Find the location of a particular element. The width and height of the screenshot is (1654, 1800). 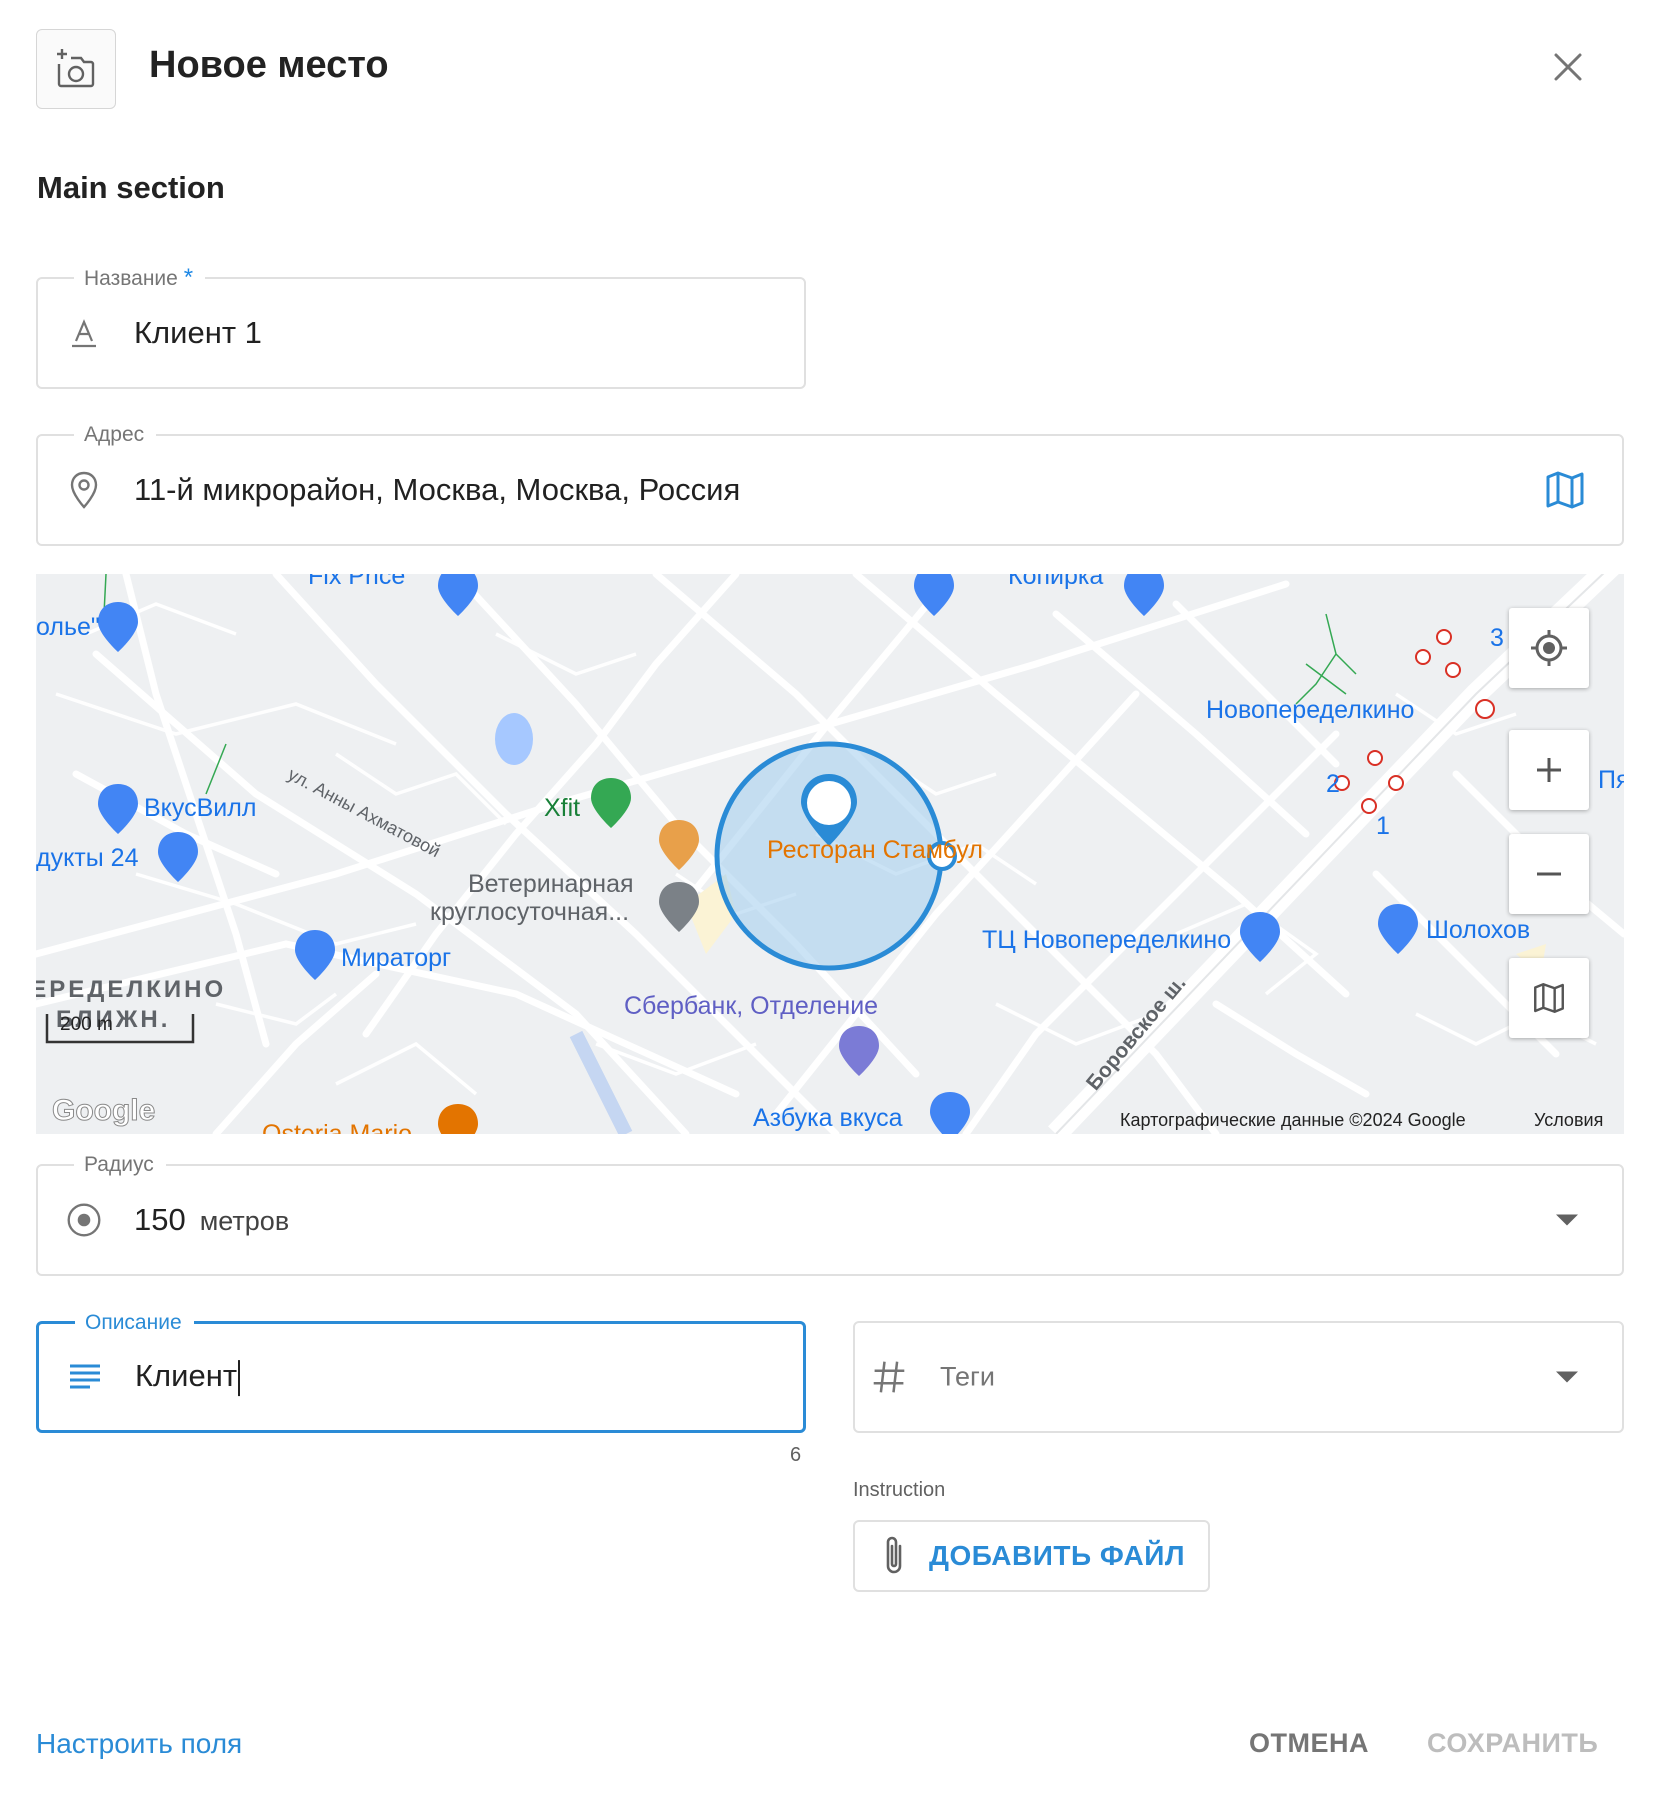

map-label-miratorg: Мираторг is located at coordinates (396, 958).